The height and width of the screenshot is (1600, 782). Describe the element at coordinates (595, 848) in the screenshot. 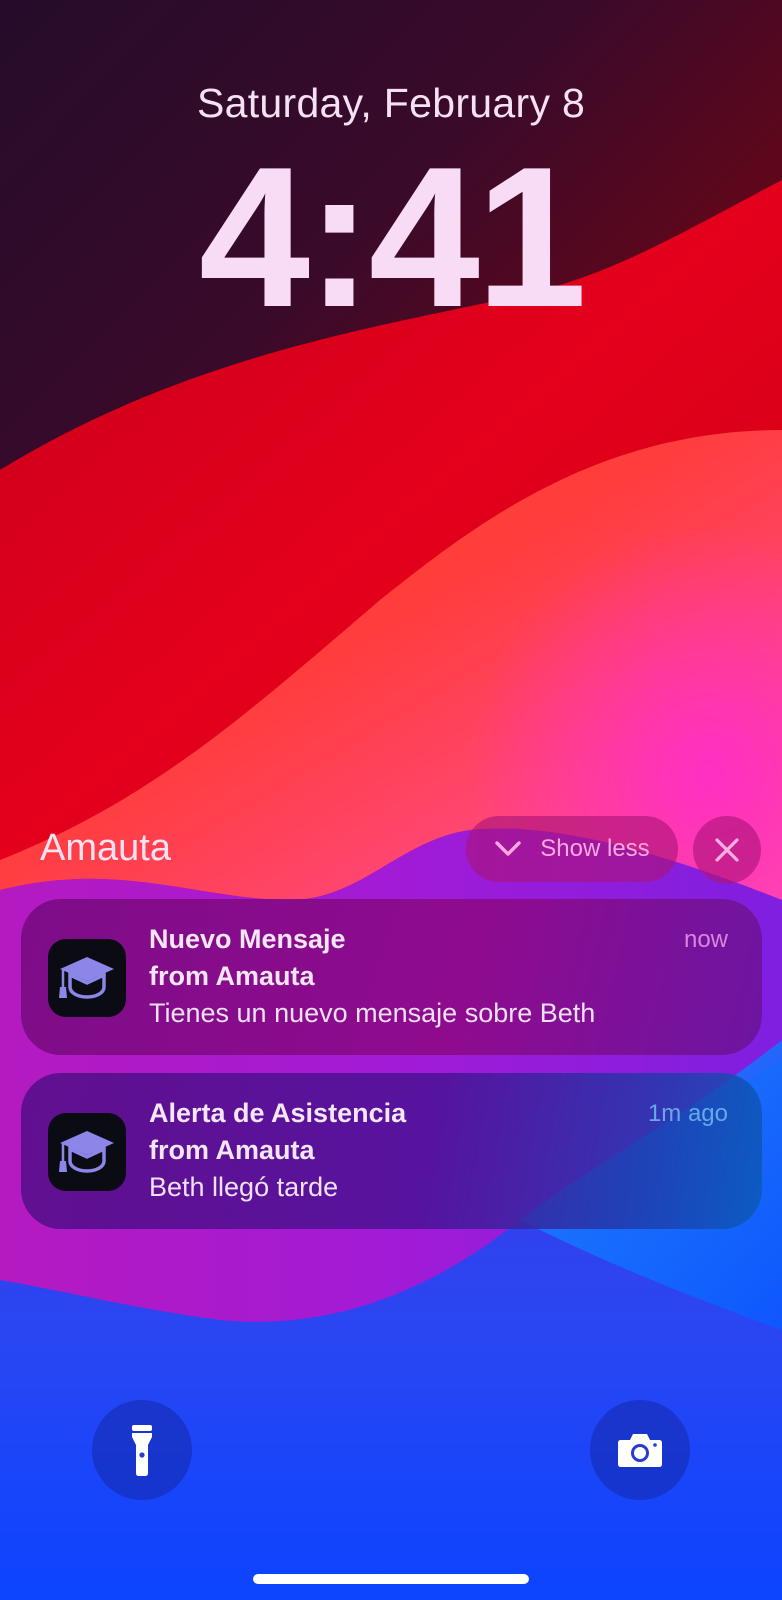

I see `show-less-label: Show less` at that location.